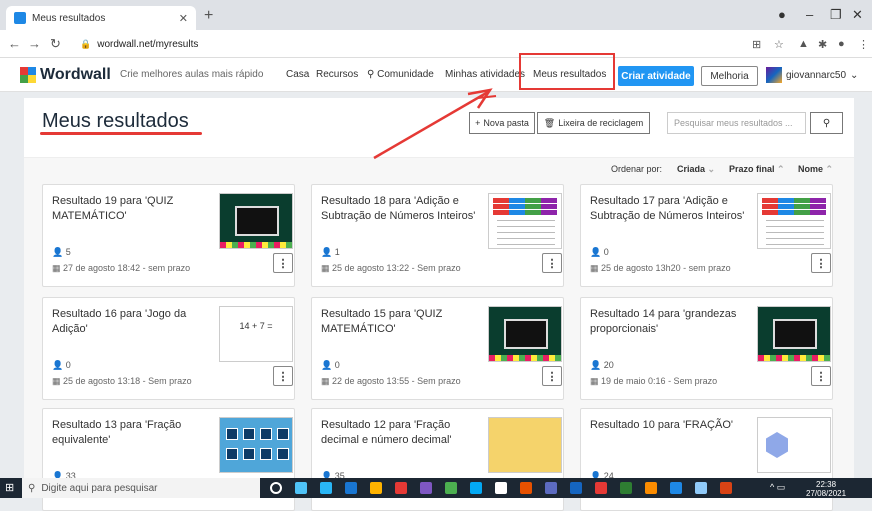 This screenshot has width=872, height=511. Describe the element at coordinates (68, 365) in the screenshot. I see `participant-count-value: 0` at that location.